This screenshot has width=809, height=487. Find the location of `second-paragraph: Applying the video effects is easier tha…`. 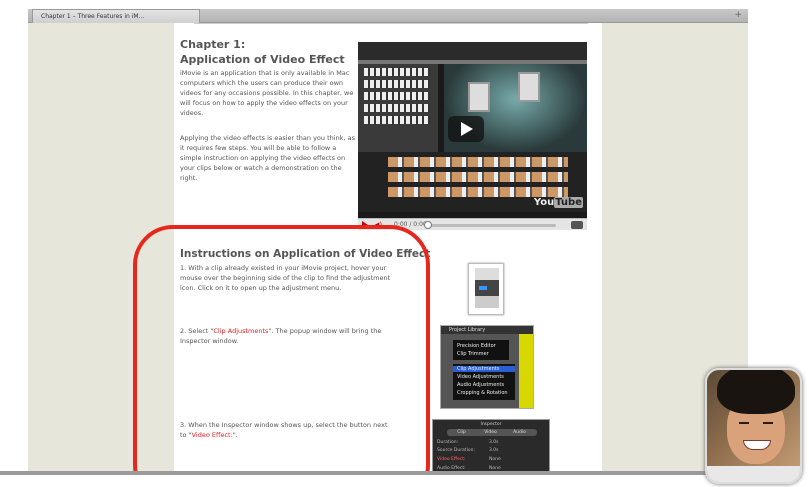

second-paragraph: Applying the video effects is easier tha… is located at coordinates (267, 158).